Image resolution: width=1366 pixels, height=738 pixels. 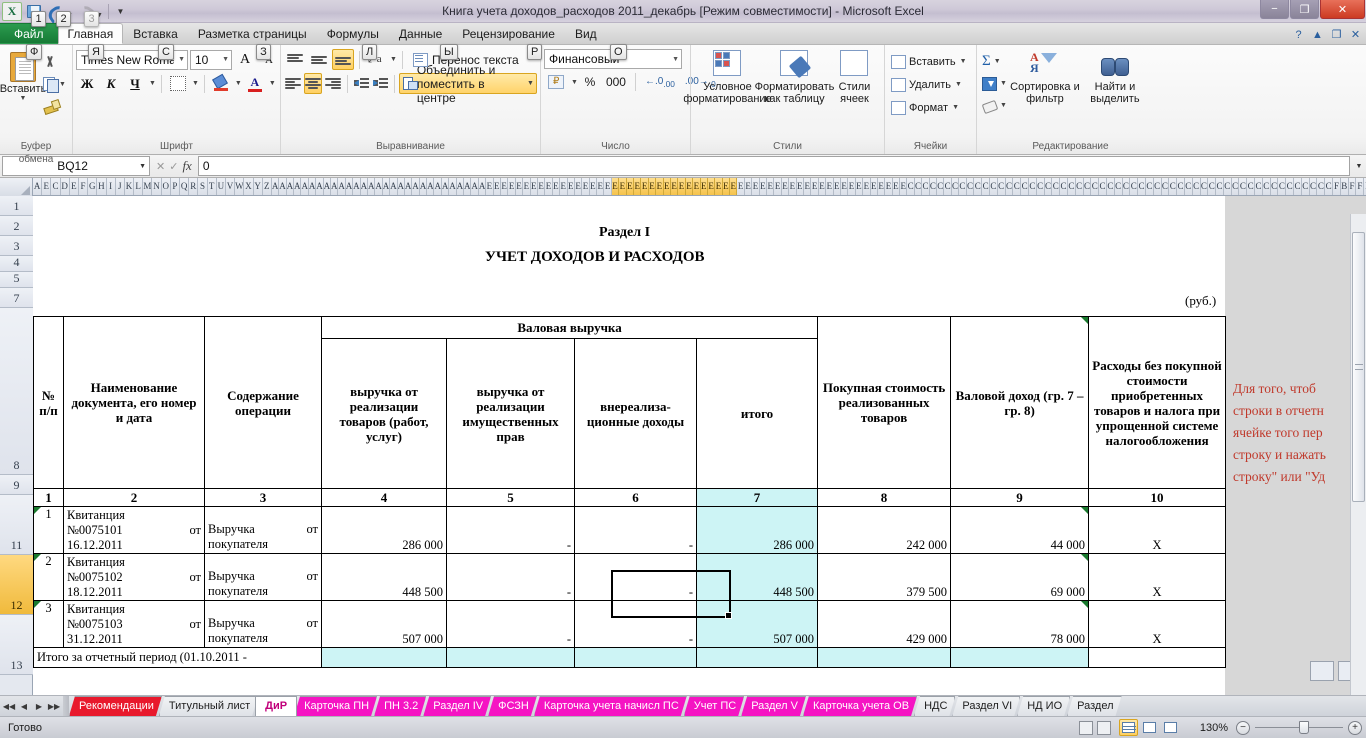 I want to click on column-header: P, so click(x=175, y=186).